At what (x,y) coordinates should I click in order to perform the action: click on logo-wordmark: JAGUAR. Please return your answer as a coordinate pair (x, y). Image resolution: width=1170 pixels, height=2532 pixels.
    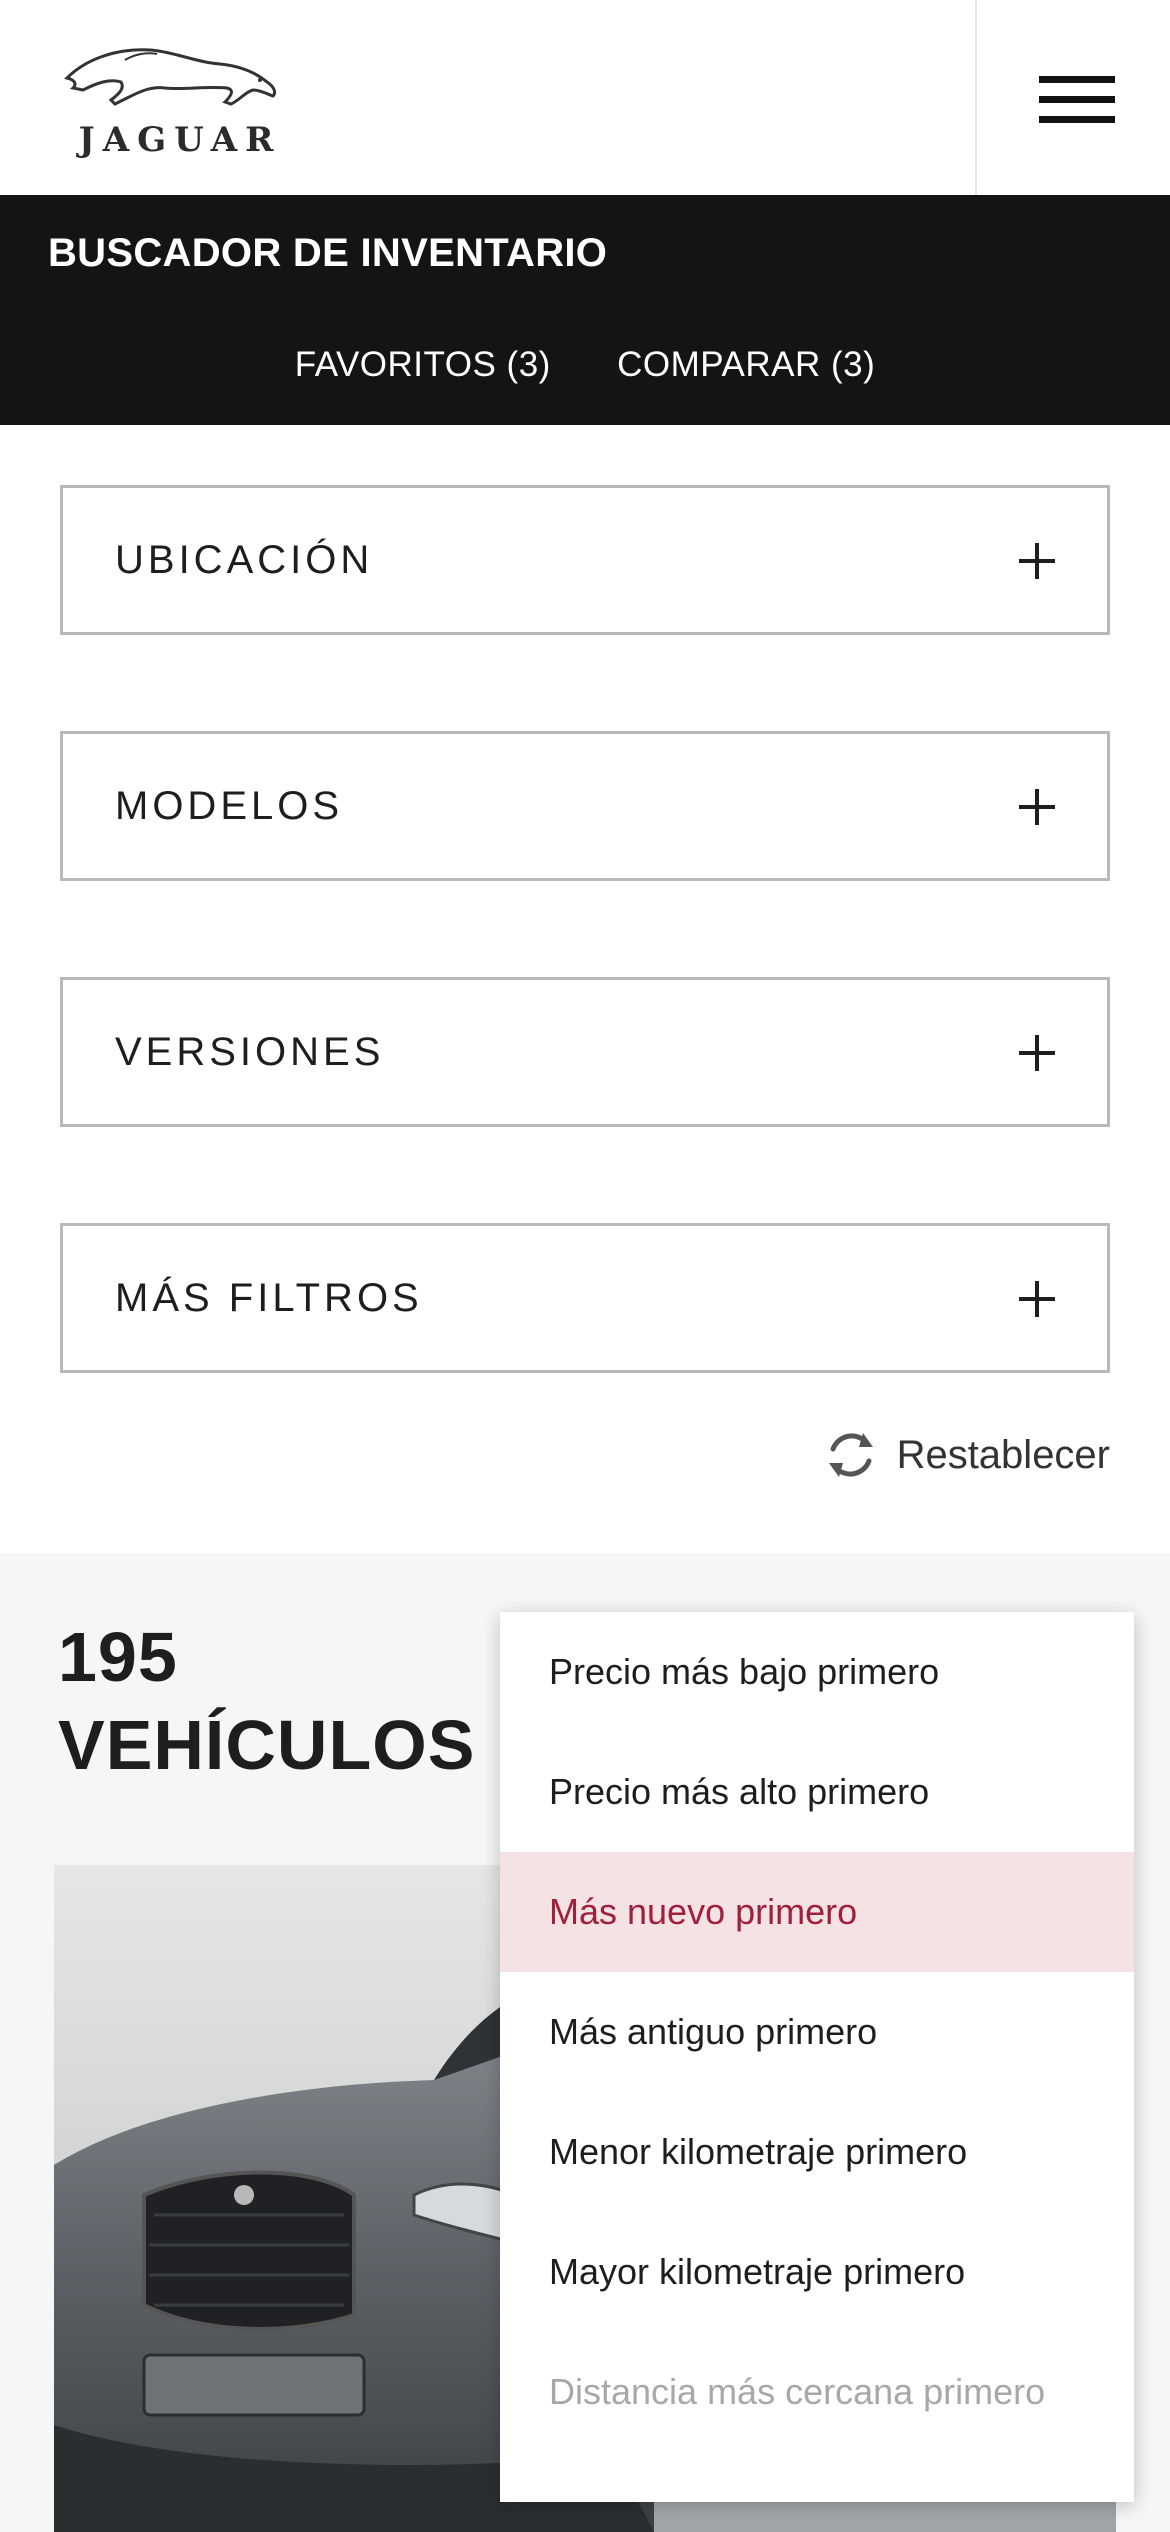
    Looking at the image, I should click on (180, 140).